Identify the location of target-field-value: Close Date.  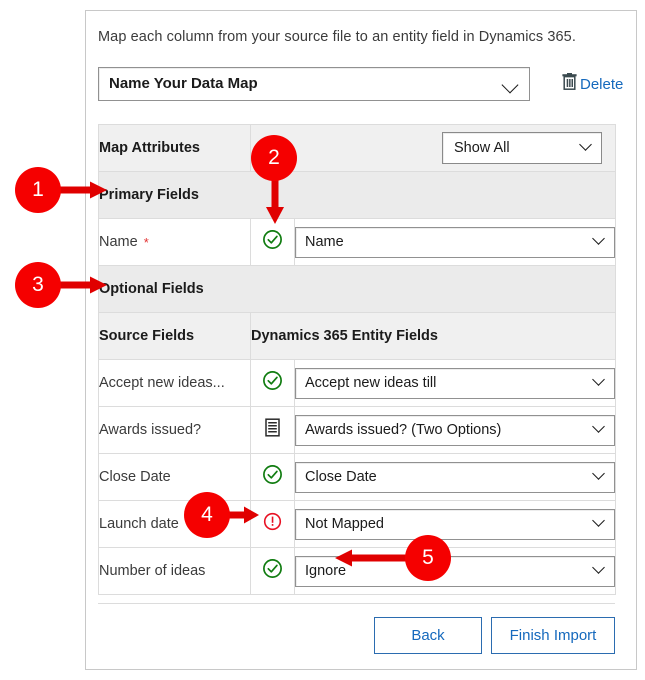
(341, 477).